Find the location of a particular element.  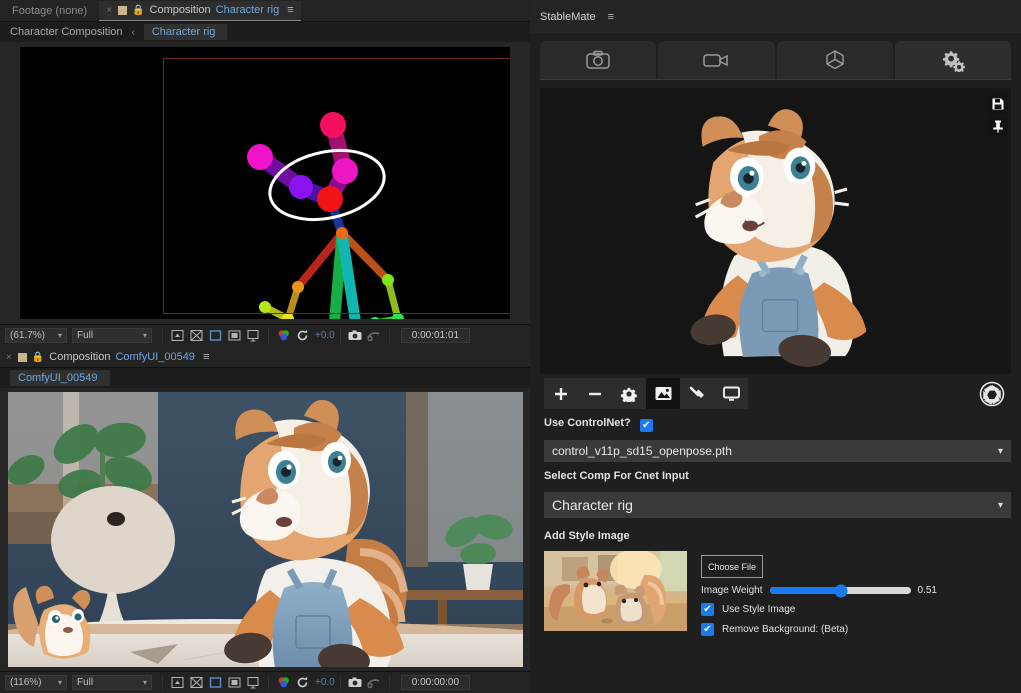

hammer-icon is located at coordinates (696, 392).